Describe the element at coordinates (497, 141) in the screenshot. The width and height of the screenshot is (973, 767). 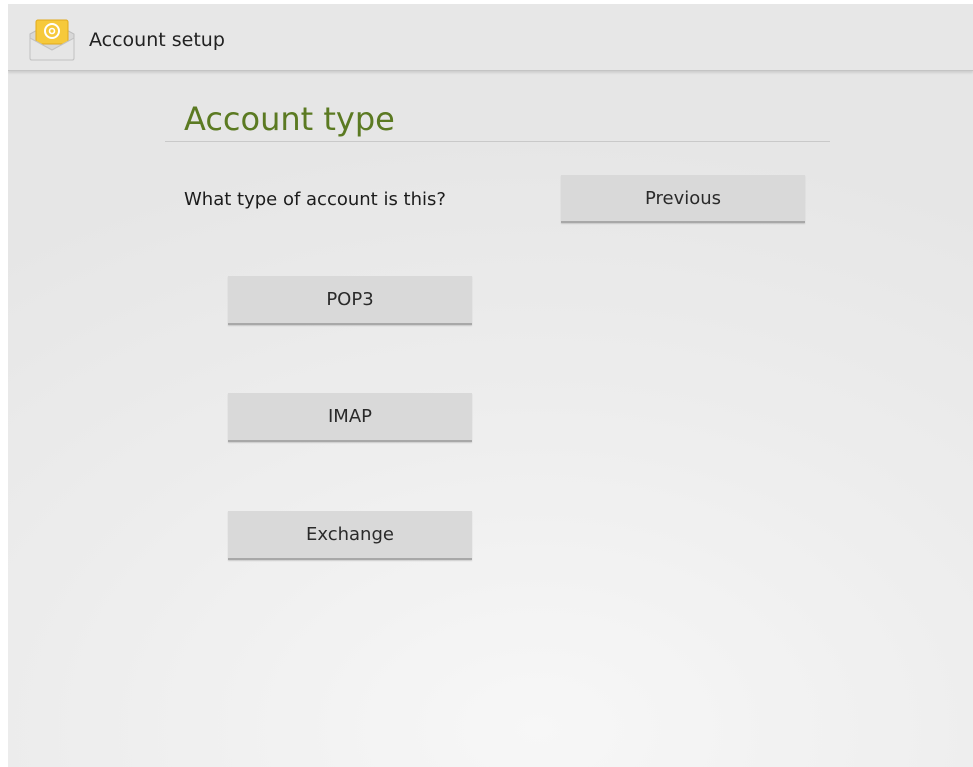
I see `title-divider` at that location.